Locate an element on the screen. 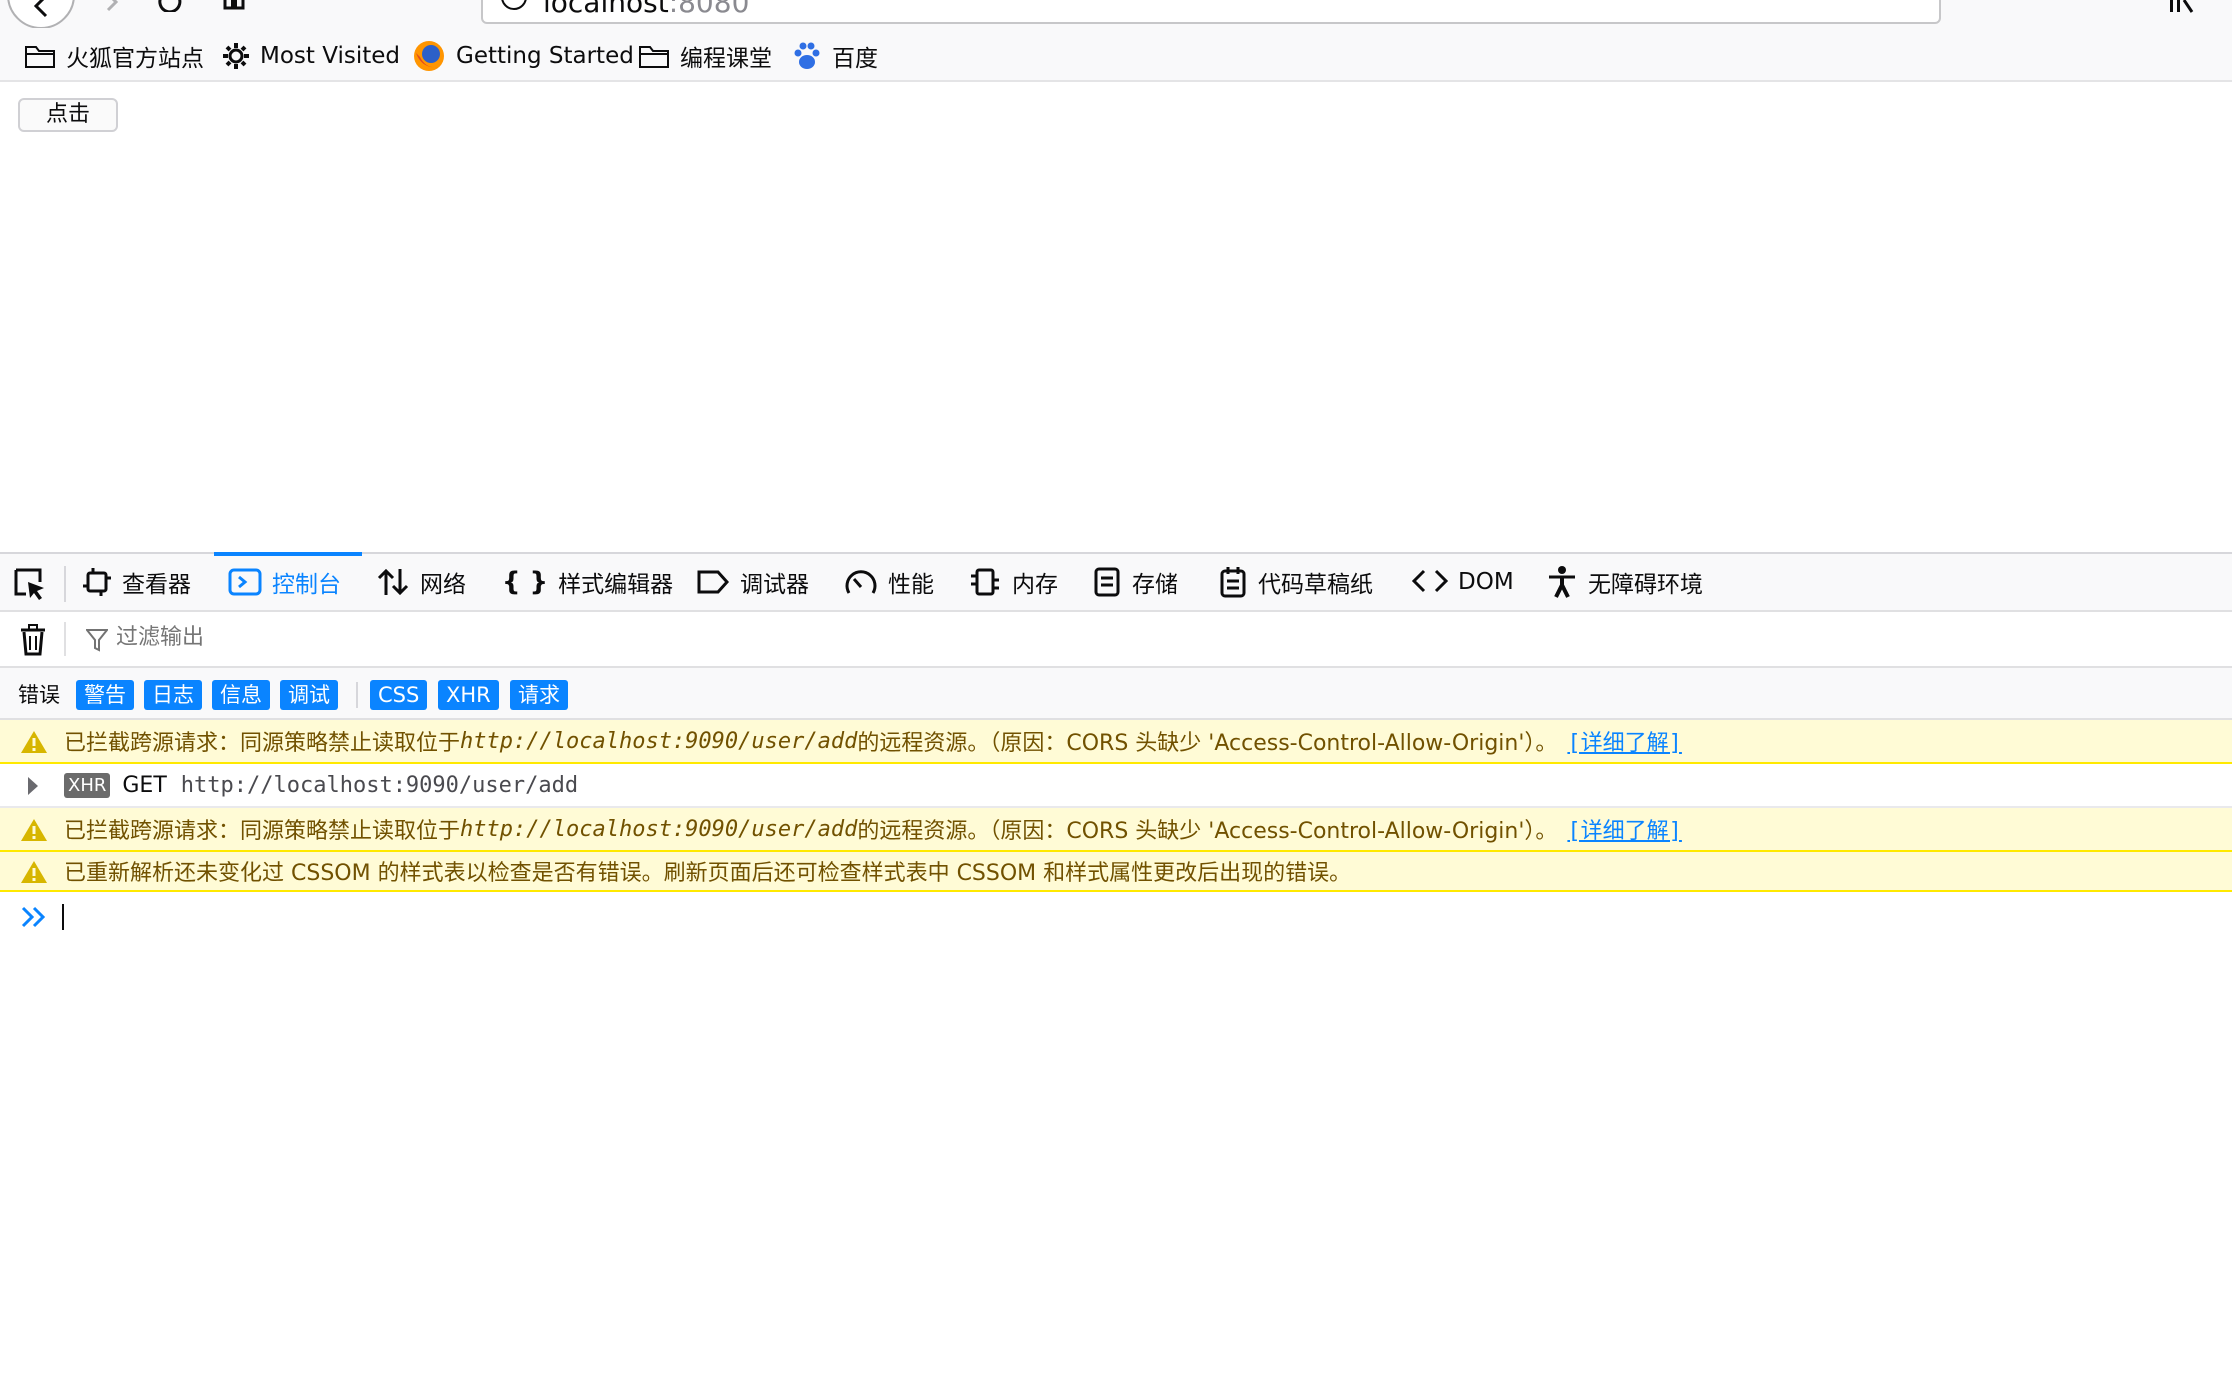 The image size is (2232, 1380). back-arrow-icon is located at coordinates (41, 14).